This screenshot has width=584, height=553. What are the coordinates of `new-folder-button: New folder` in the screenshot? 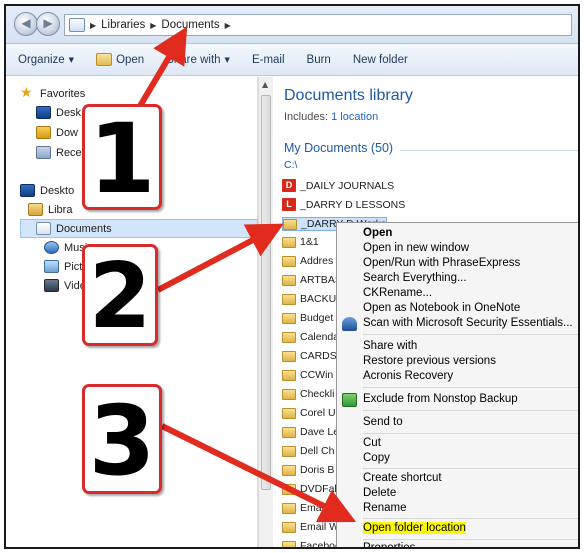 It's located at (380, 60).